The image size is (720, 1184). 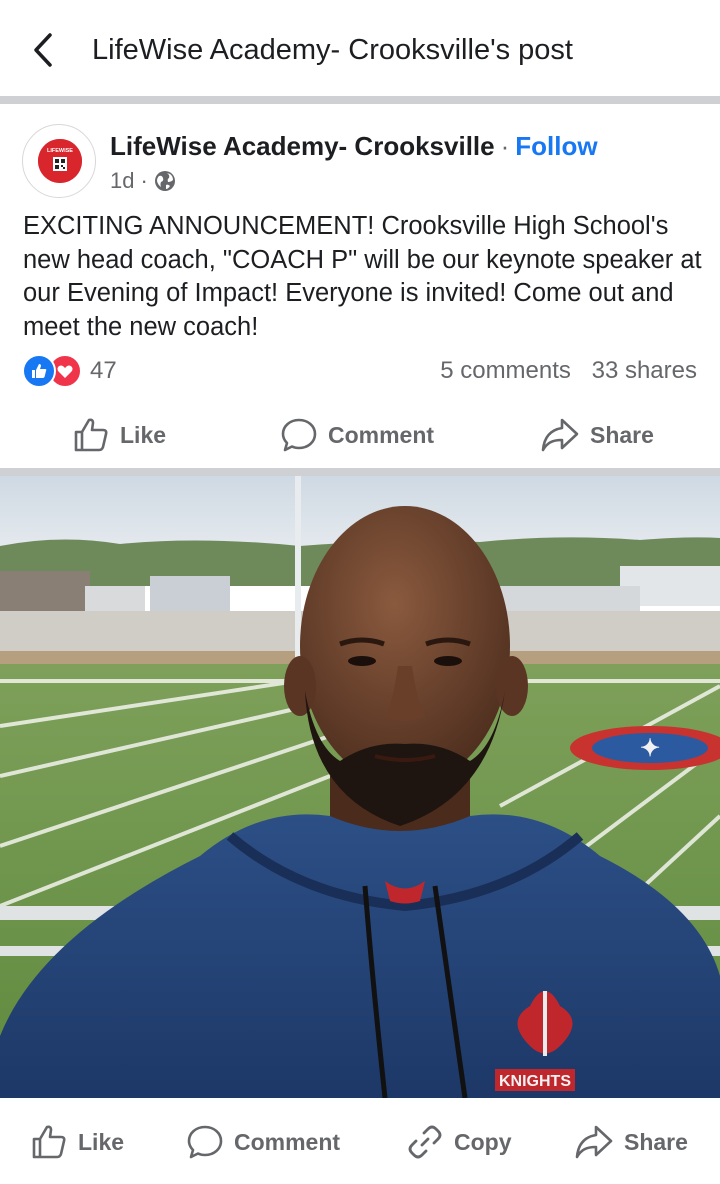 I want to click on share-button: Share, so click(x=597, y=435).